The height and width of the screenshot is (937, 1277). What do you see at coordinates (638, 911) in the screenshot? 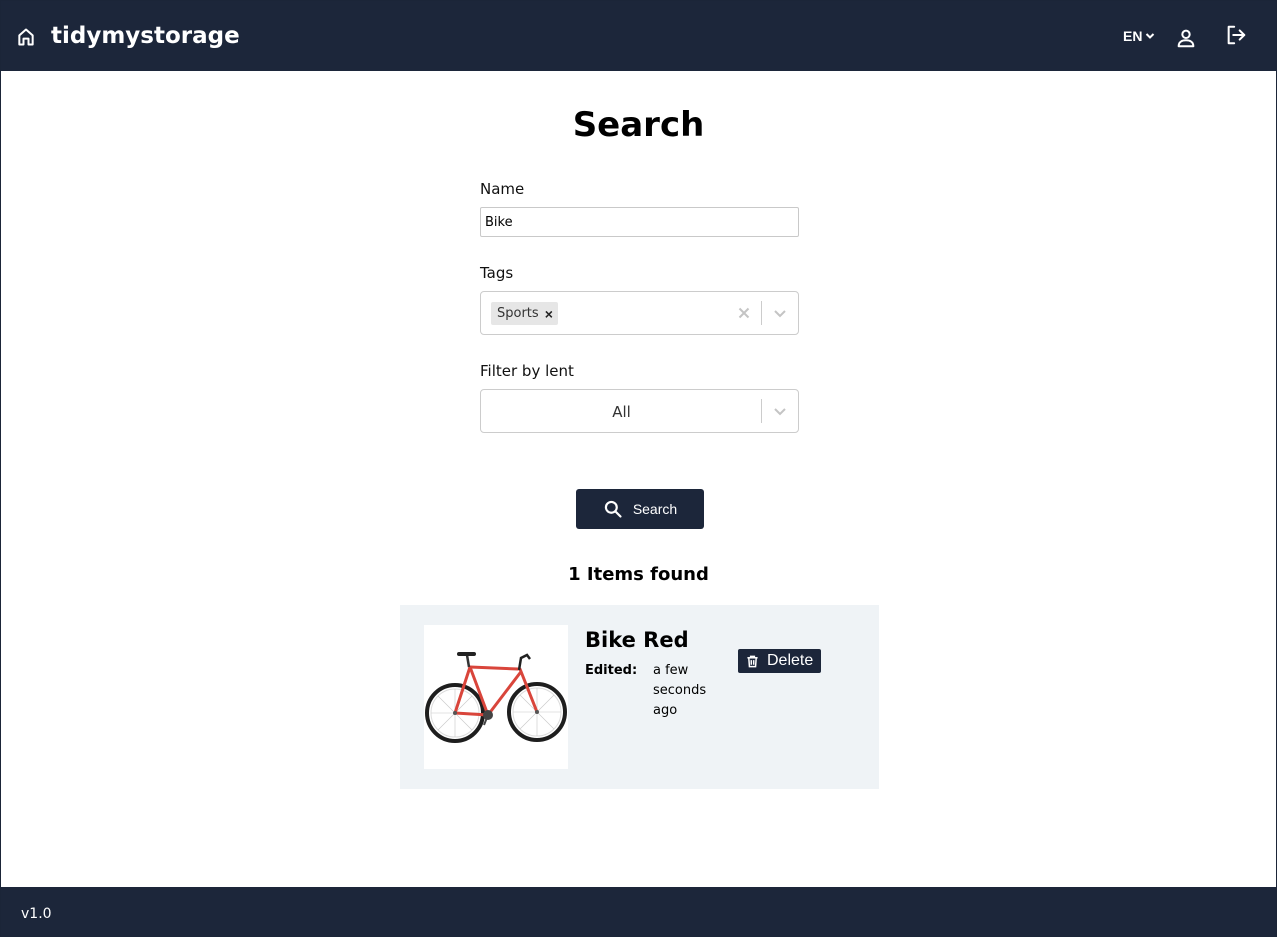
I see `footer: v1.0` at bounding box center [638, 911].